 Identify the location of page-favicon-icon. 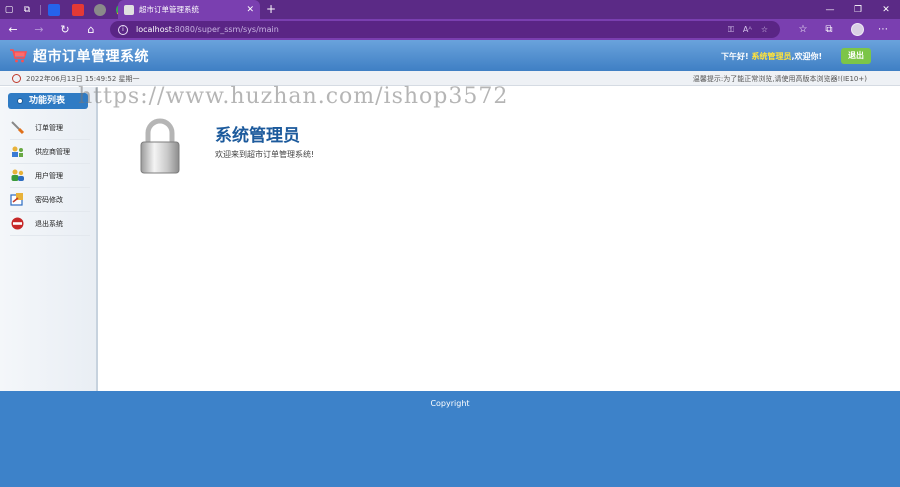
(129, 9).